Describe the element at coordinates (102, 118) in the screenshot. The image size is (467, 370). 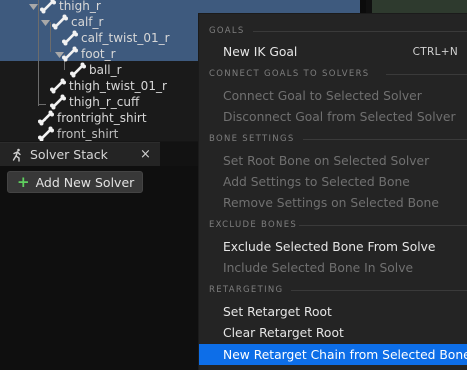
I see `bone-label: frontright_shirt` at that location.